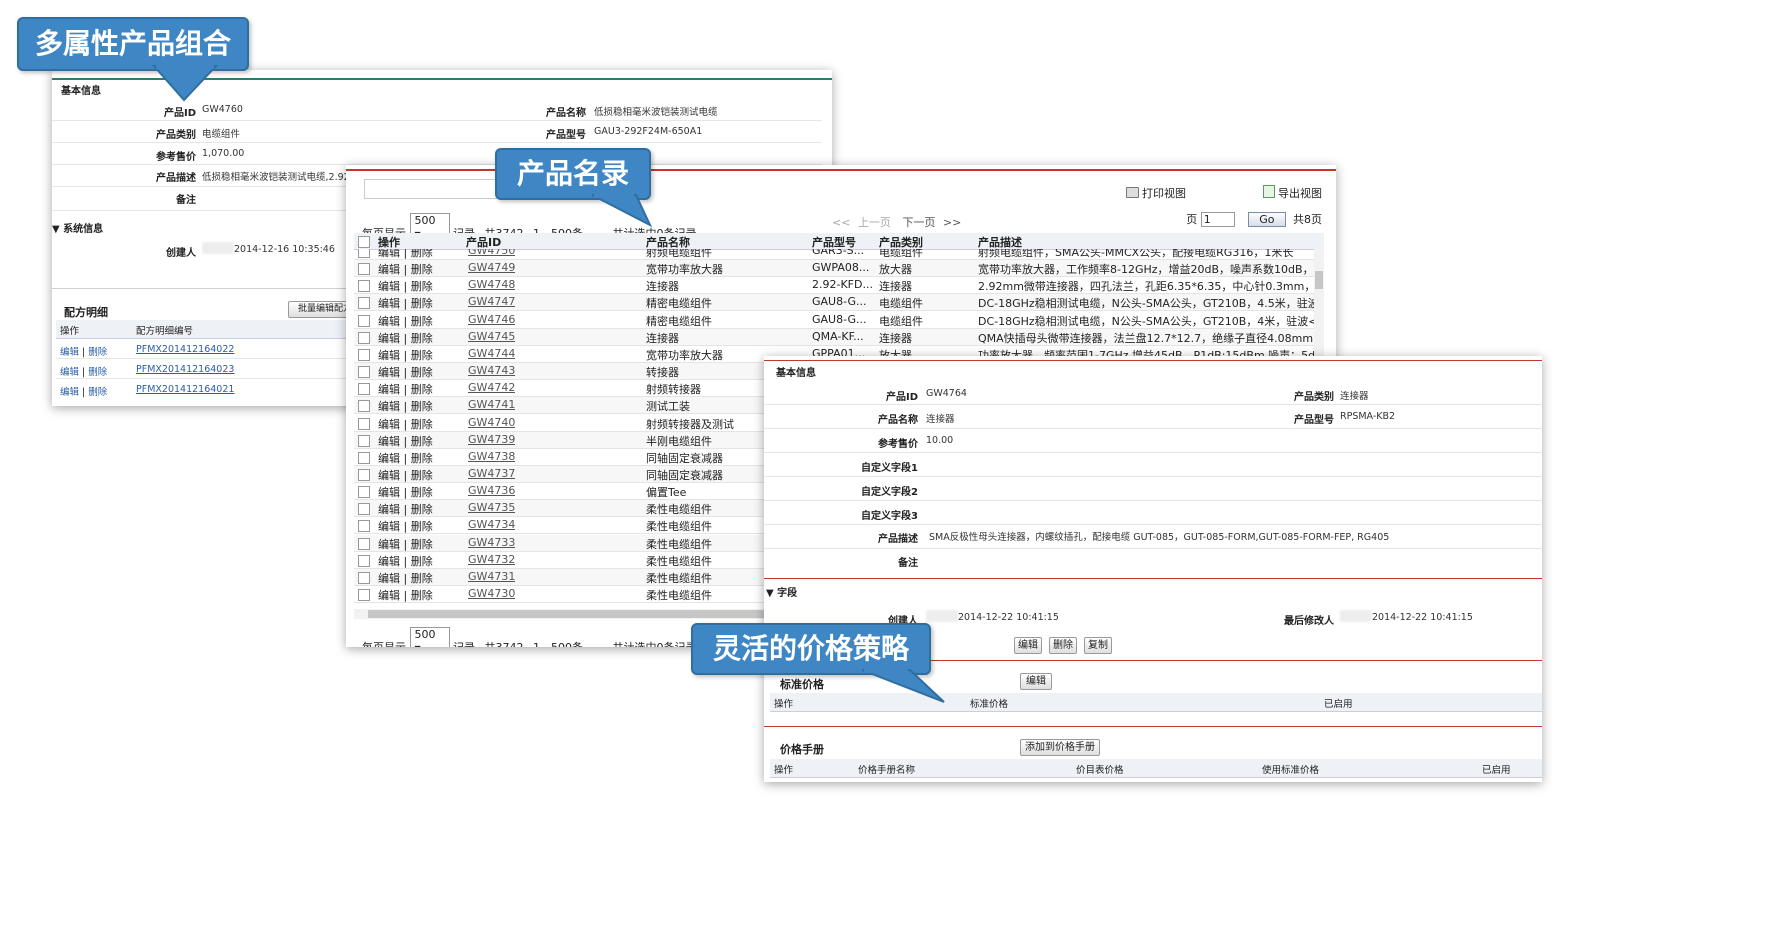 The width and height of the screenshot is (1788, 934). Describe the element at coordinates (1217, 219) in the screenshot. I see `page-input: 1` at that location.